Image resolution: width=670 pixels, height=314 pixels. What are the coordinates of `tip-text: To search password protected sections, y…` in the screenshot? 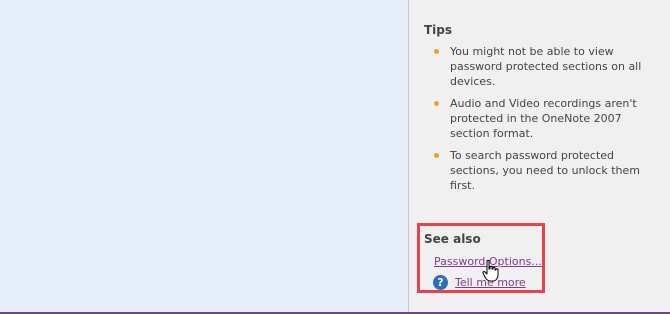 It's located at (545, 170).